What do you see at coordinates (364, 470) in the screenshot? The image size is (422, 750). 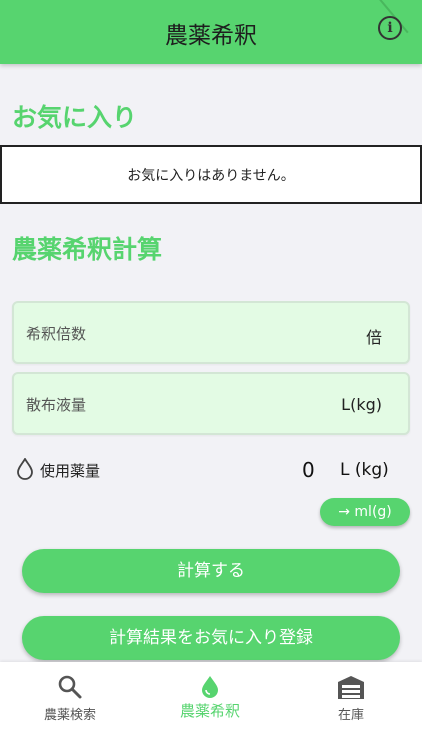 I see `usage-unit: L (kg)` at bounding box center [364, 470].